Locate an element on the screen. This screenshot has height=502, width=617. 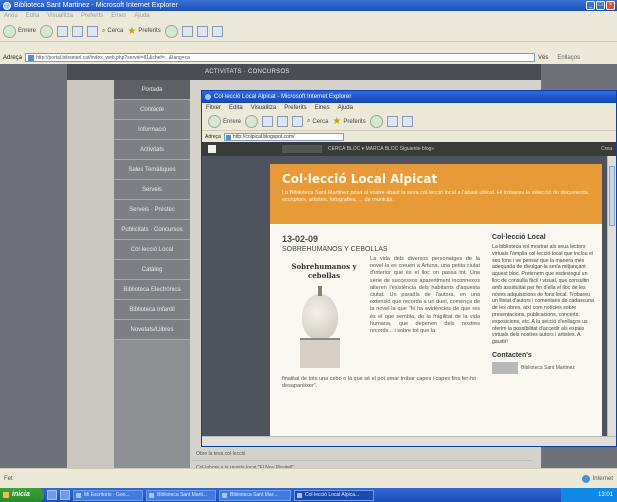
close-button: × is located at coordinates (610, 5).